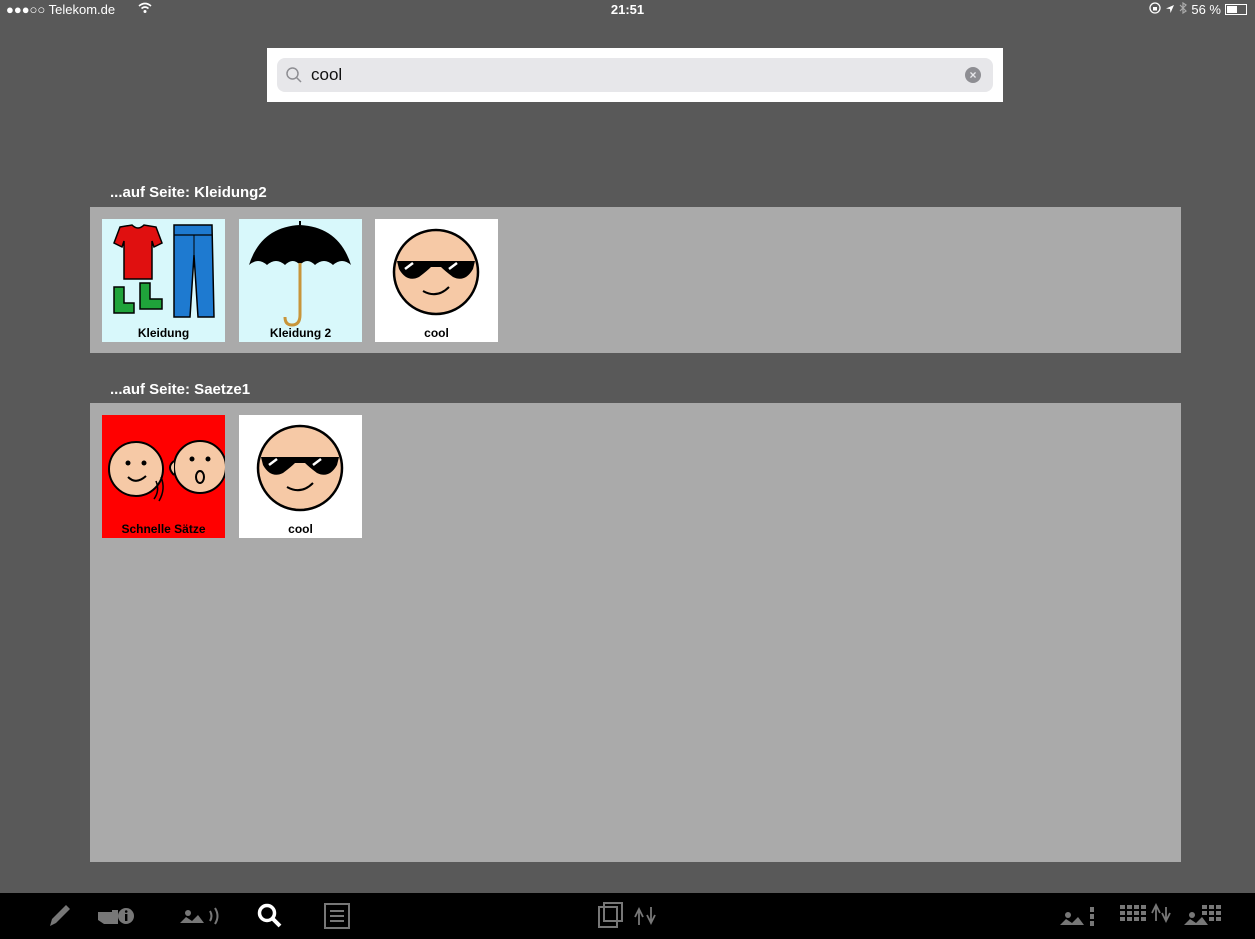  Describe the element at coordinates (621, 75) in the screenshot. I see `search-input` at that location.